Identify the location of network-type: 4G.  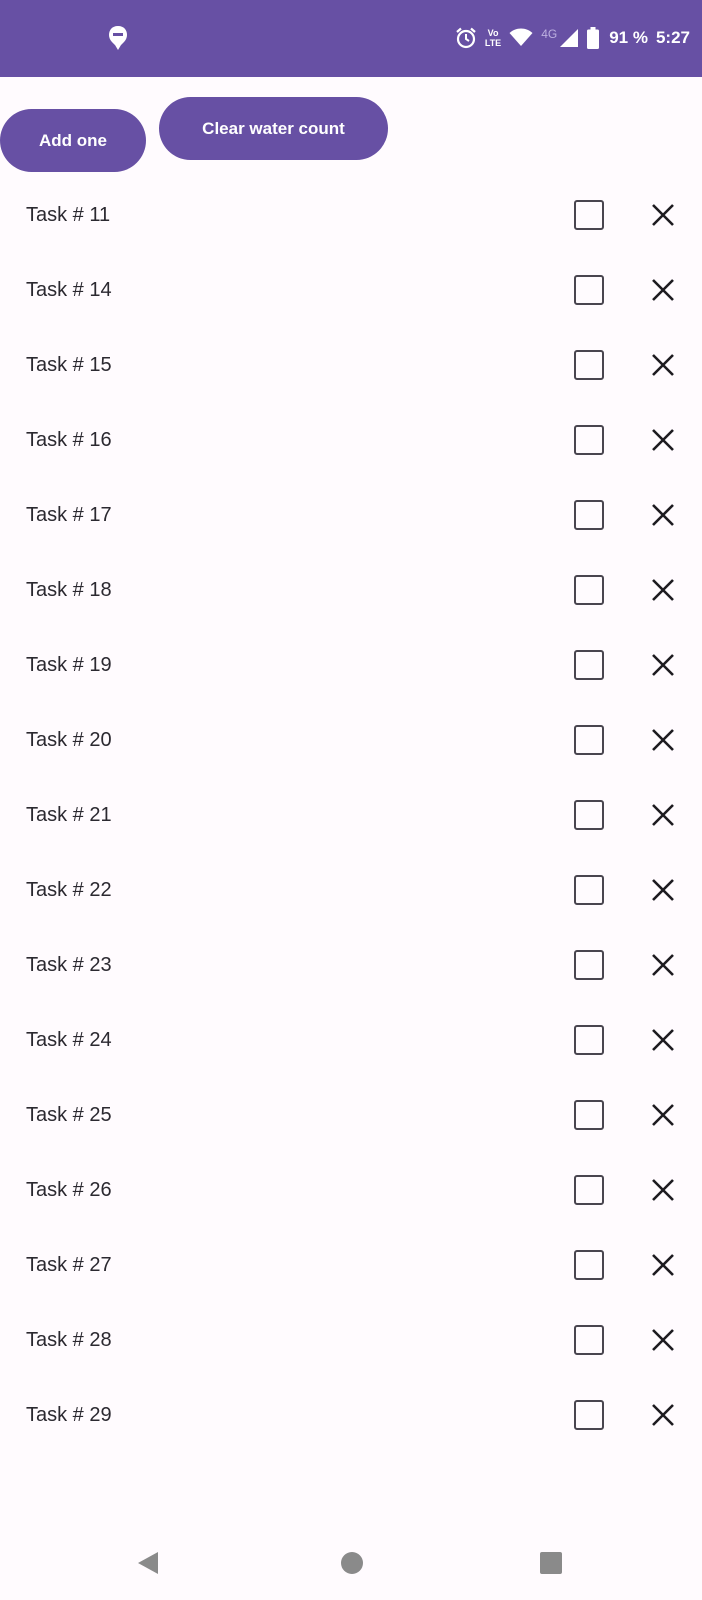
(549, 34).